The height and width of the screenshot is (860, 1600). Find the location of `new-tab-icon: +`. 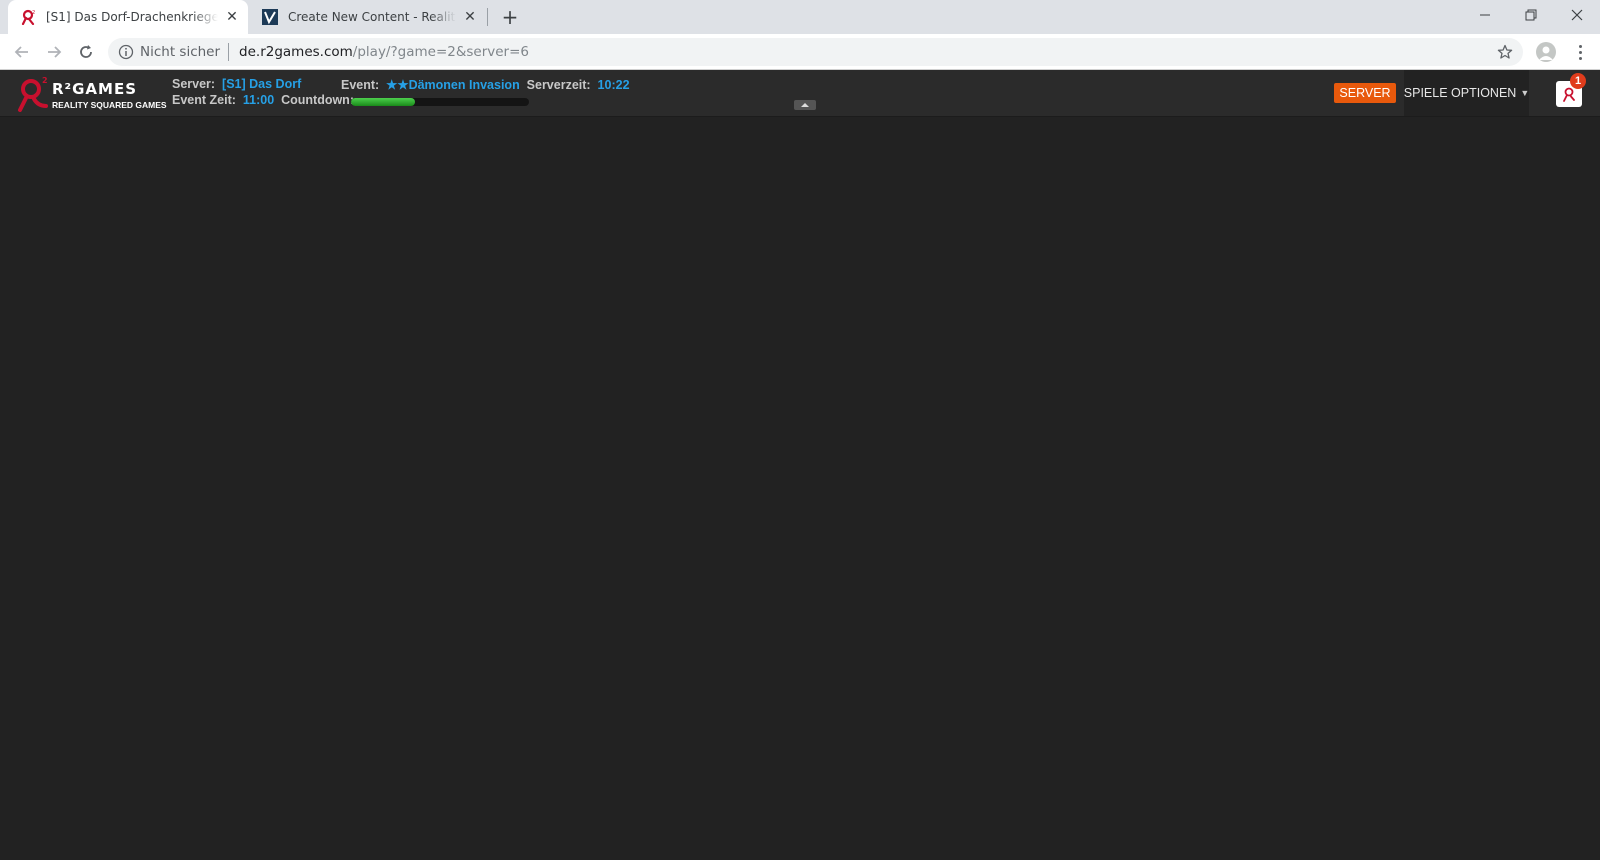

new-tab-icon: + is located at coordinates (510, 17).